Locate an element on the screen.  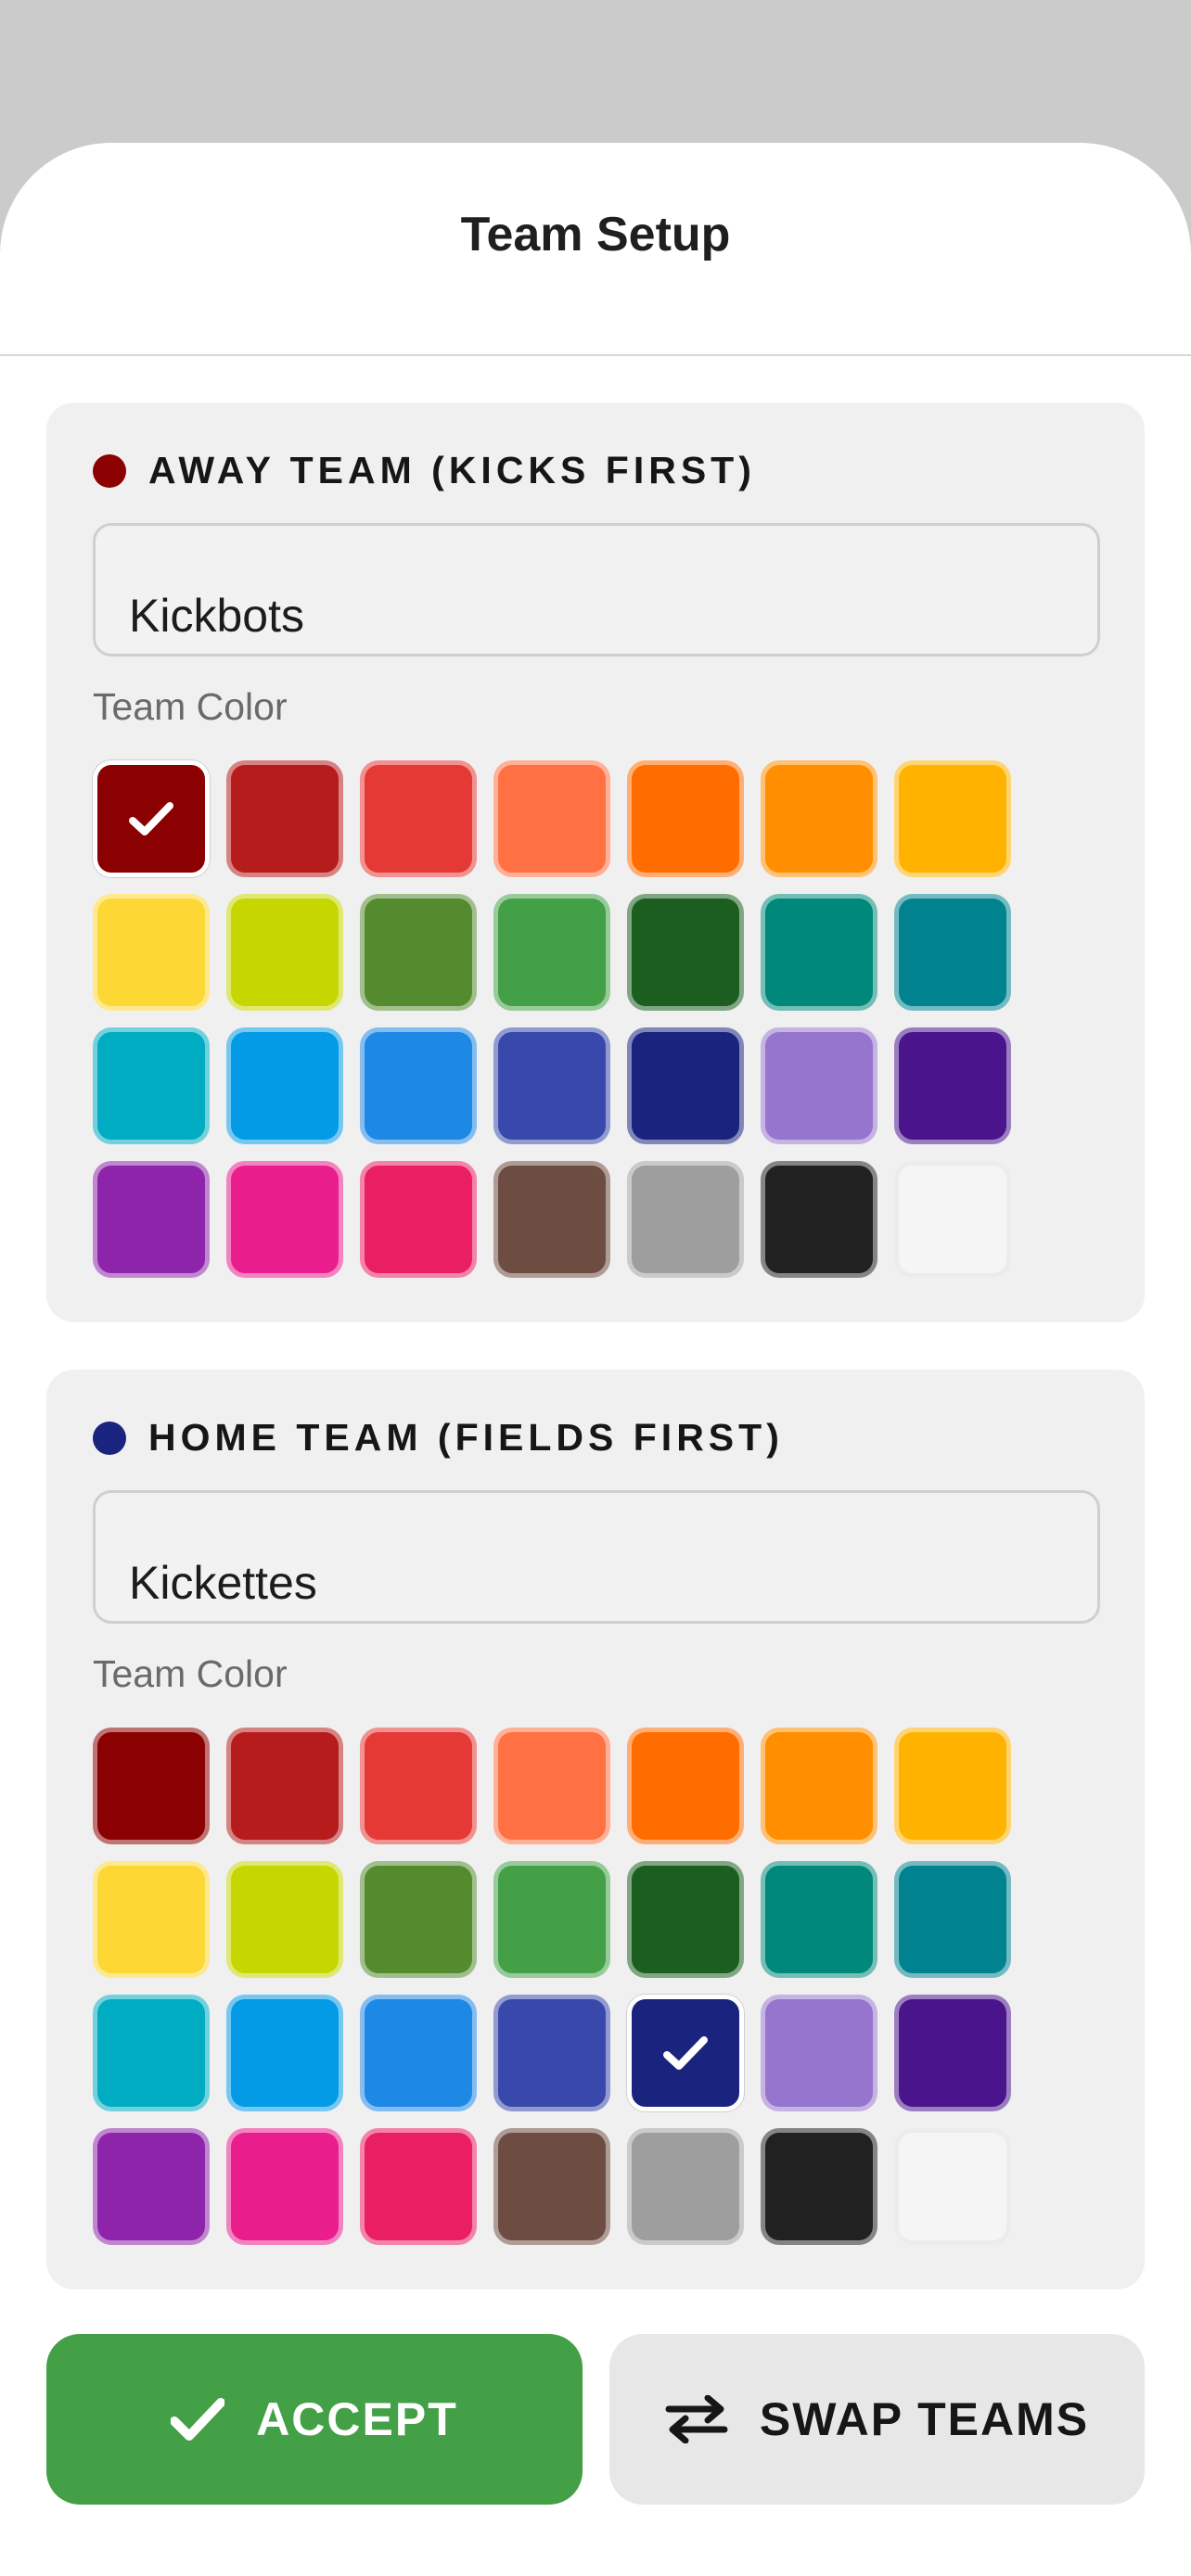
away-team-heading: AWAY TEAM (KICKS FIRST) is located at coordinates (424, 470).